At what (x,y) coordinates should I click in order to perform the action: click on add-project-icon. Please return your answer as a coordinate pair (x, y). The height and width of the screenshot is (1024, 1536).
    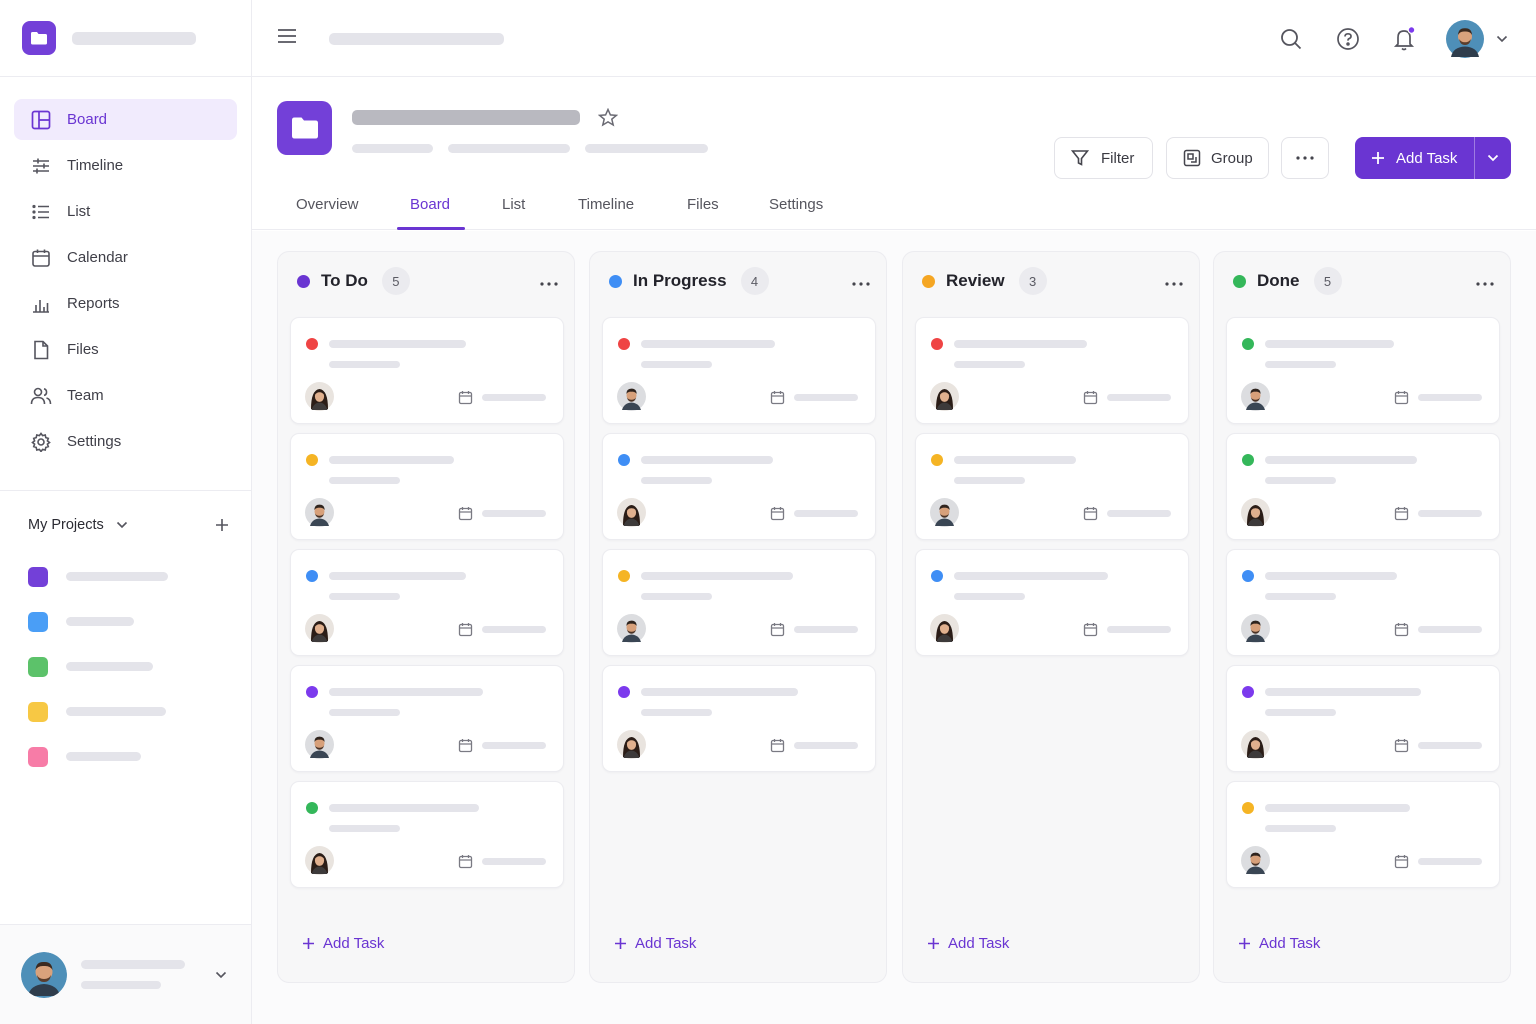
    Looking at the image, I should click on (222, 525).